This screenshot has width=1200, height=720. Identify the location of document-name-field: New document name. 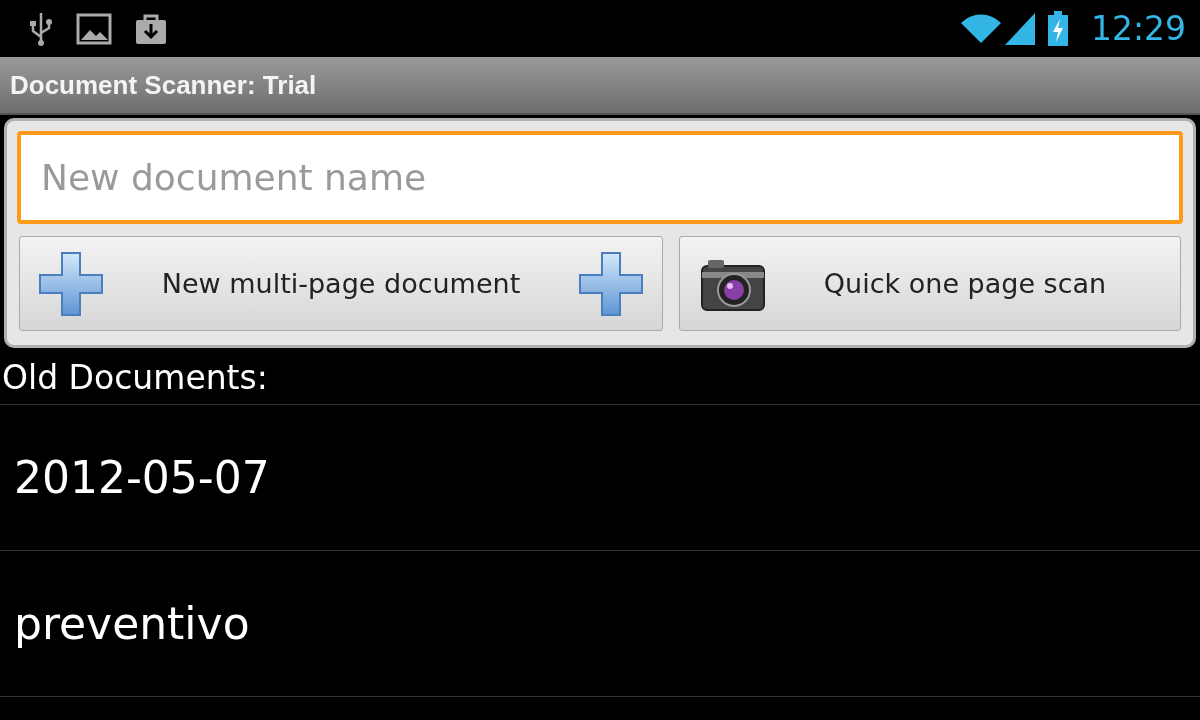
(600, 177).